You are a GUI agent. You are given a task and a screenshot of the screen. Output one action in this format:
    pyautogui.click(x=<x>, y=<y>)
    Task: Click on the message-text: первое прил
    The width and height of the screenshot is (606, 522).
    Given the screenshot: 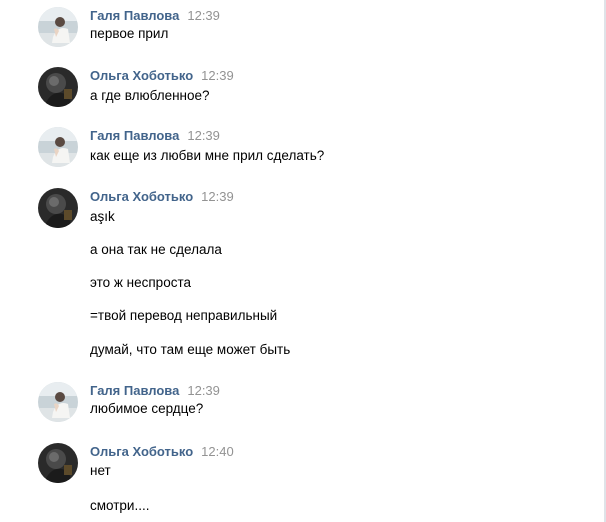 What is the action you would take?
    pyautogui.click(x=129, y=33)
    